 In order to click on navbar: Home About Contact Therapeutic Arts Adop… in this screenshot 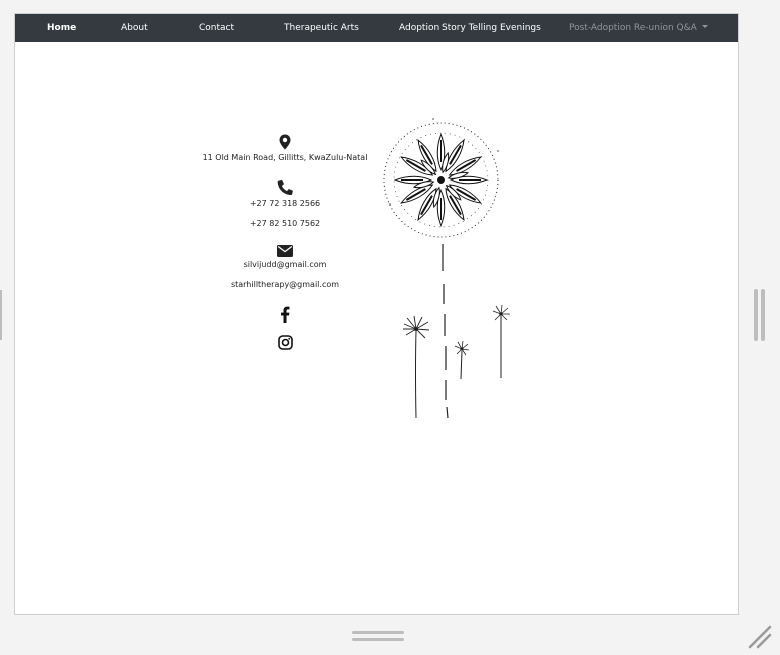, I will do `click(376, 28)`.